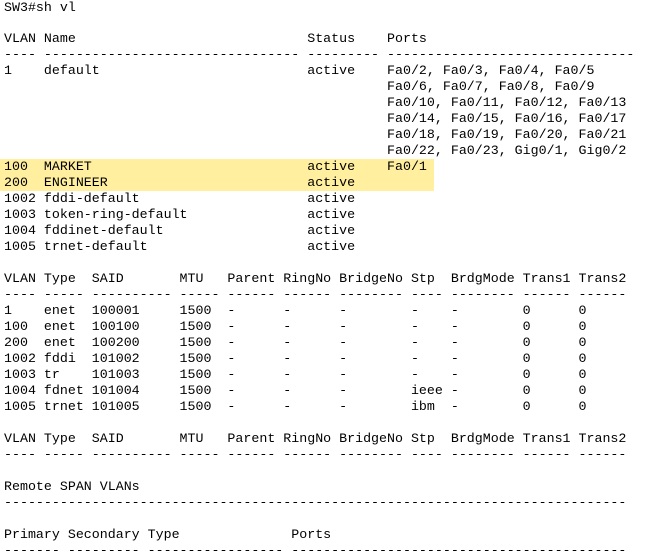  What do you see at coordinates (315, 150) in the screenshot?
I see `cli-output-line: Fa0/22, Fa0/23, Gig0/1, Gig0/2` at bounding box center [315, 150].